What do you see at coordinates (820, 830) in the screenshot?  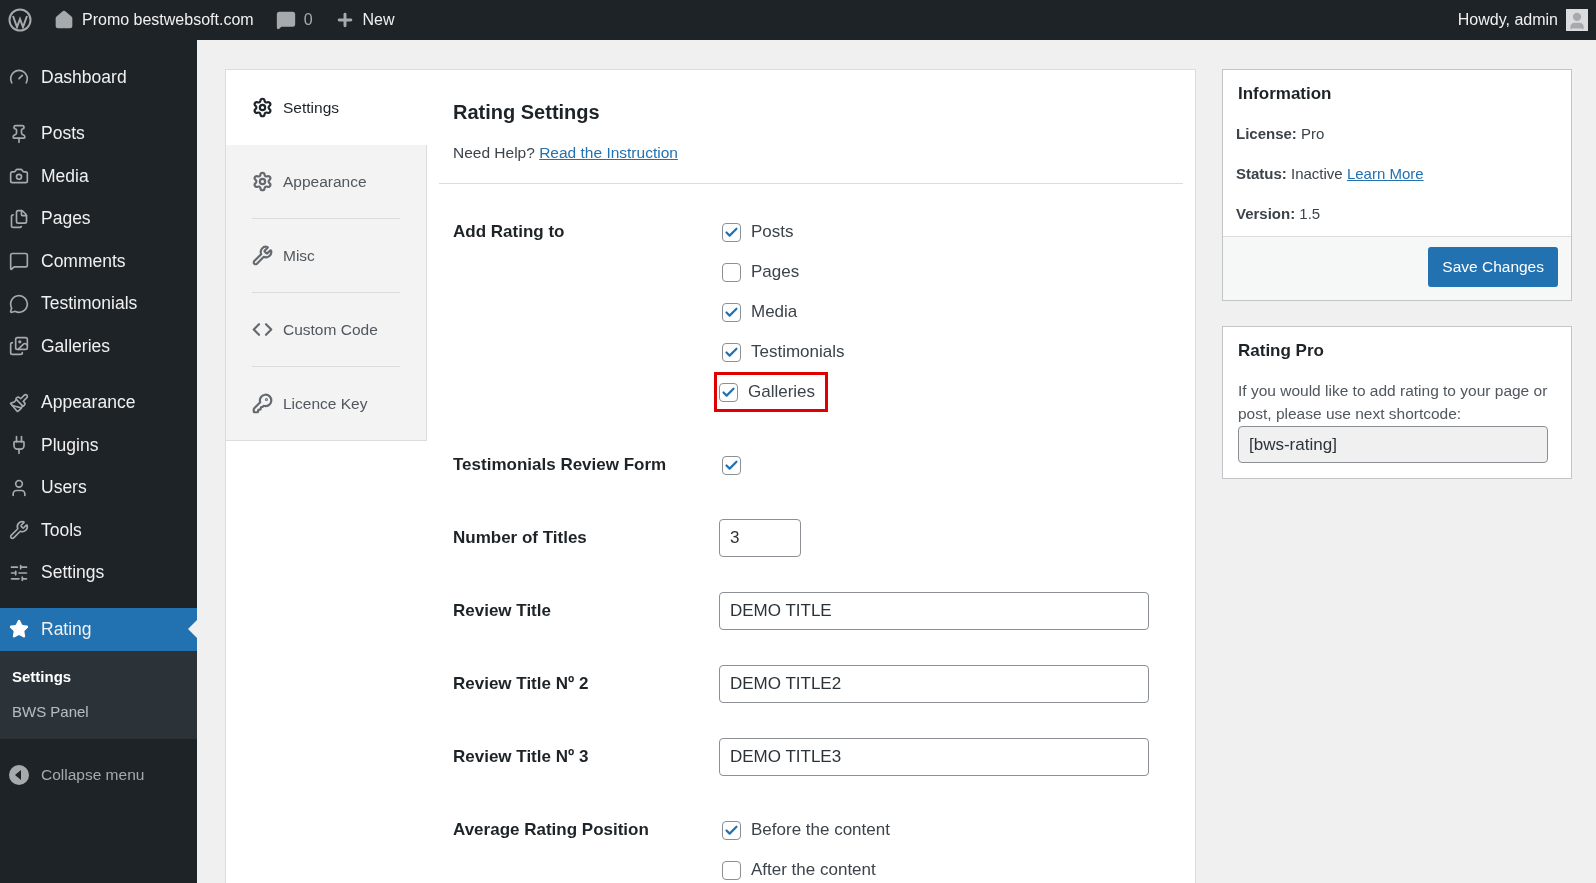 I see `checkbox-label: Before the content` at bounding box center [820, 830].